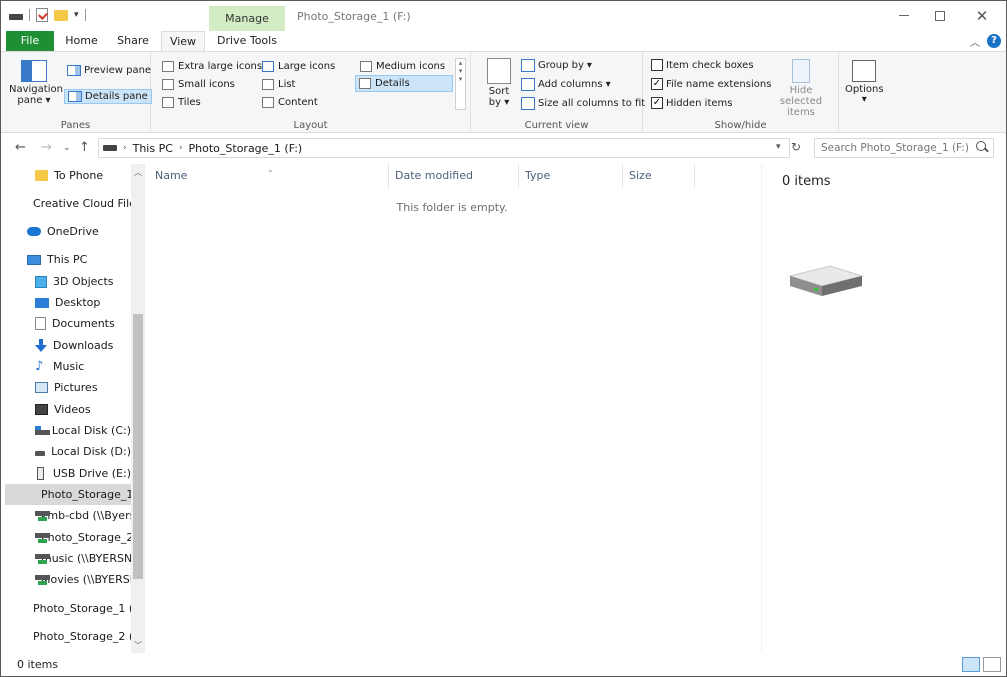 The height and width of the screenshot is (677, 1007). What do you see at coordinates (702, 65) in the screenshot?
I see `item-check-boxes-toggle: Item check boxes` at bounding box center [702, 65].